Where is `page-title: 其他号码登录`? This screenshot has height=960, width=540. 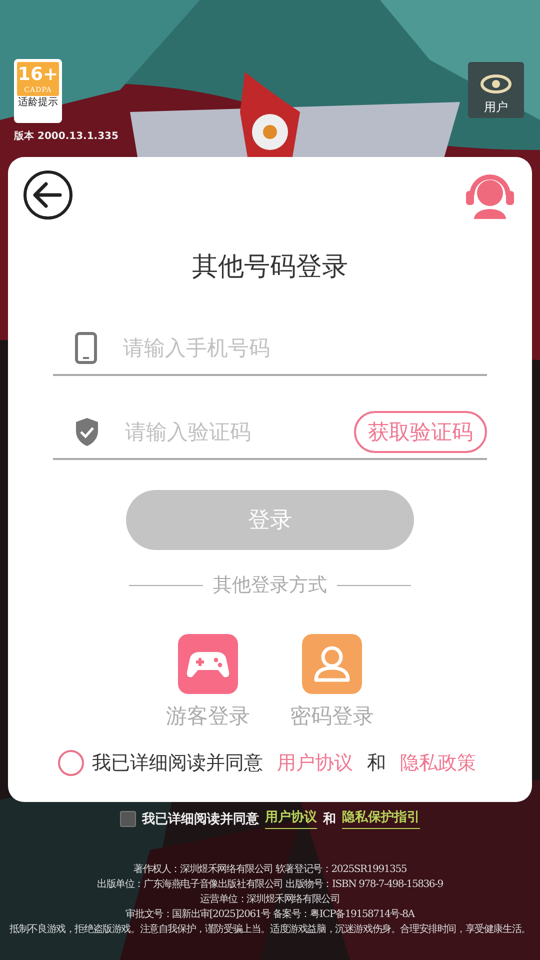
page-title: 其他号码登录 is located at coordinates (270, 267).